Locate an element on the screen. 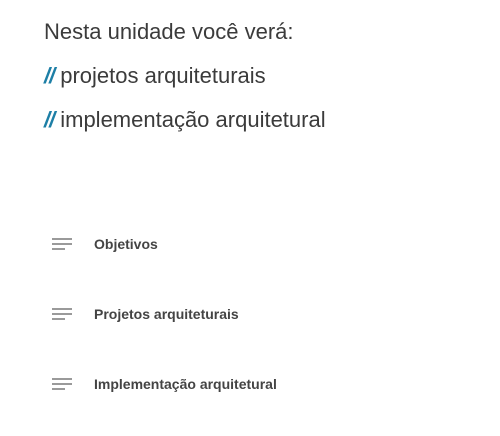  unit-intro-heading: Nesta unidade você verá: is located at coordinates (169, 31).